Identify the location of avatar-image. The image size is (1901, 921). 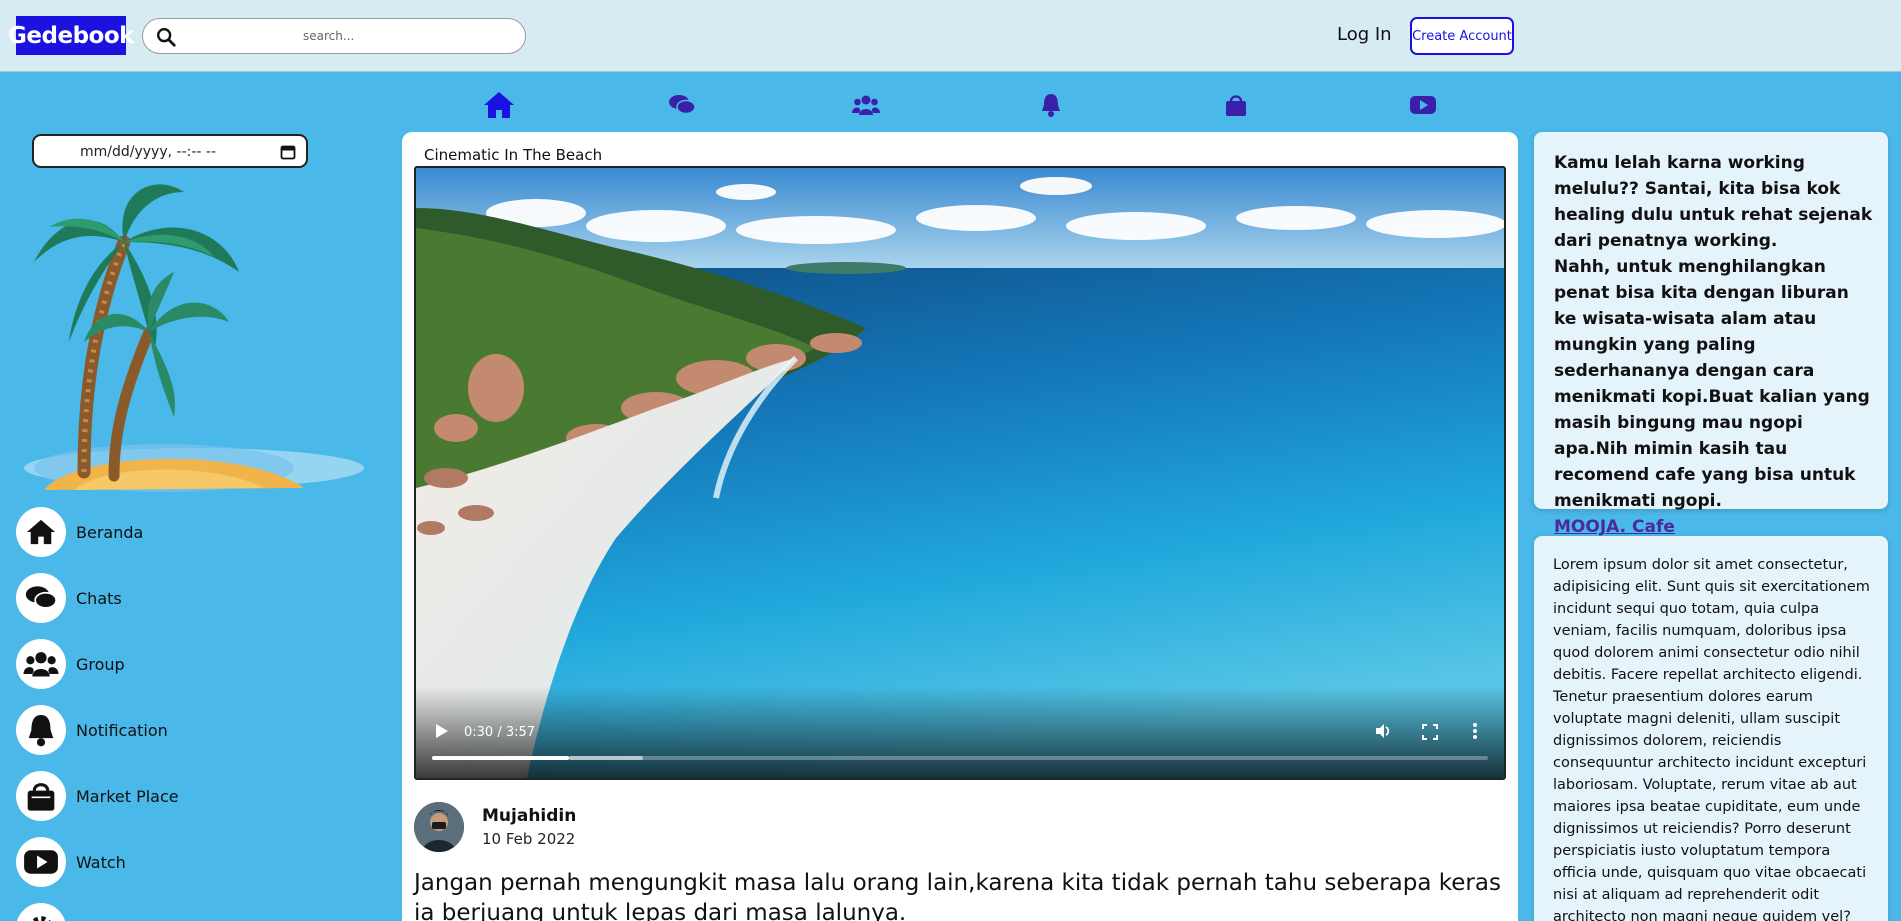
(439, 827).